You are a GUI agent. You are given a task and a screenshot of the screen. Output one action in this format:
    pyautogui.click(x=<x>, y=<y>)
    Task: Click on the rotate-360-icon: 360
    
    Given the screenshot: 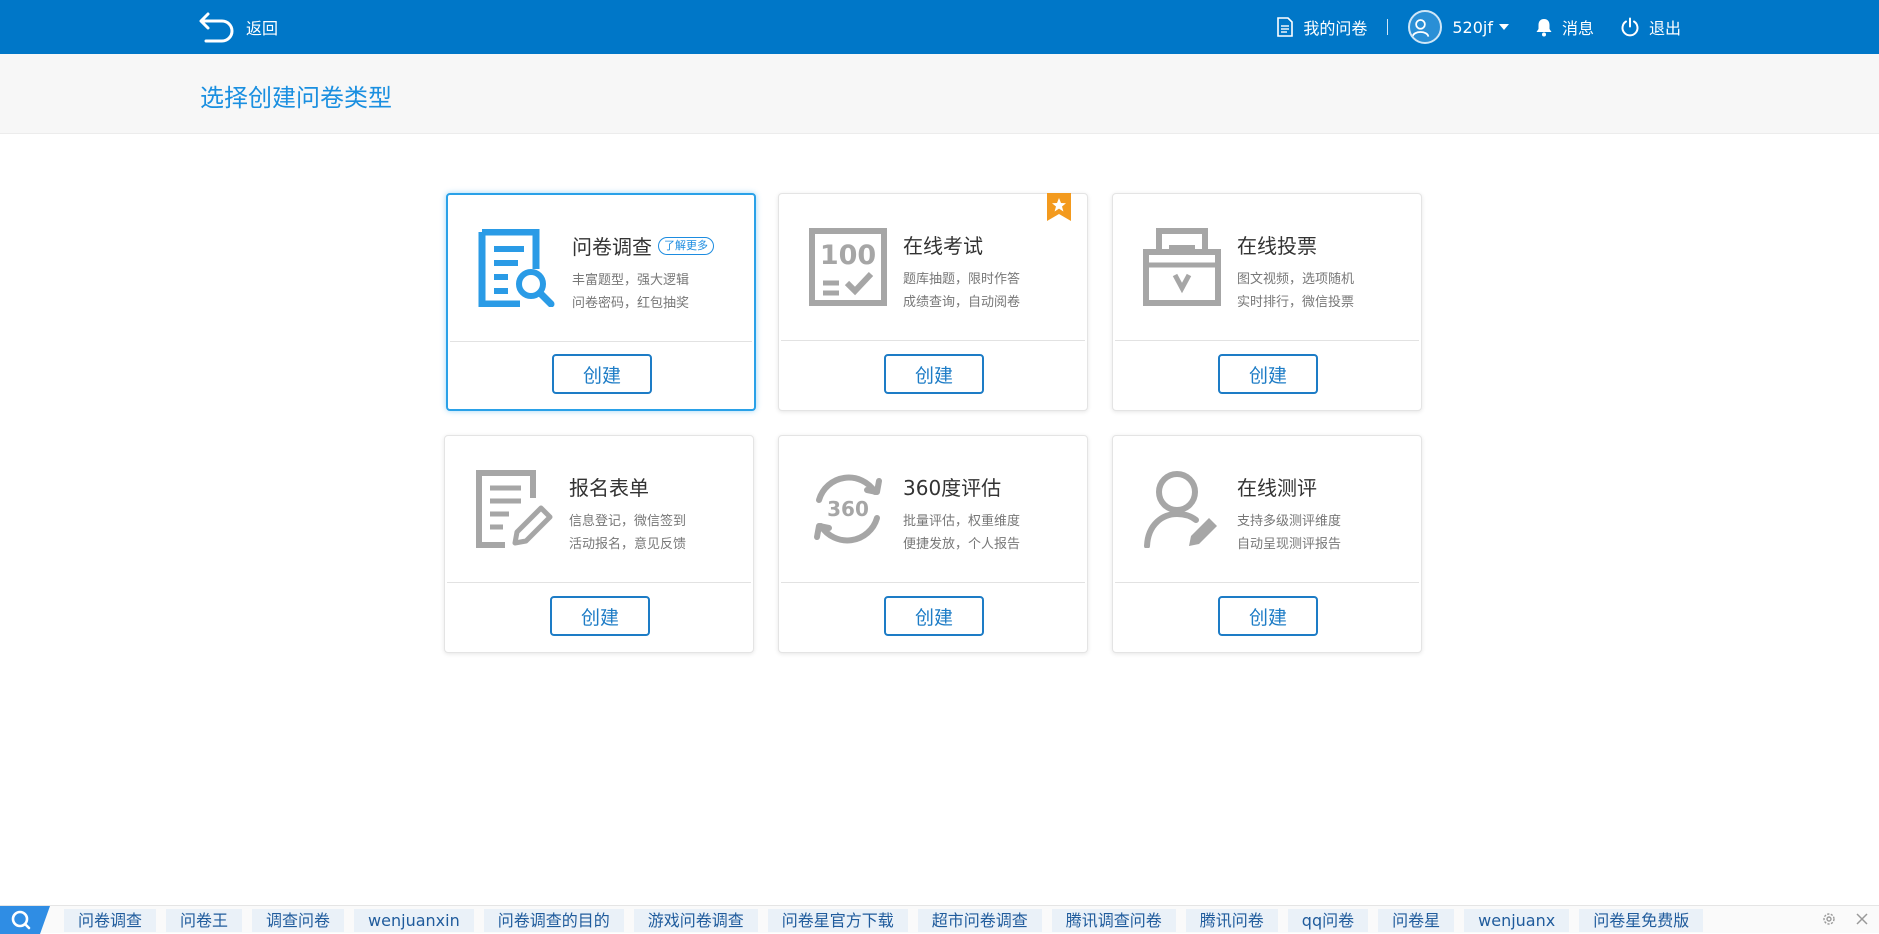 What is the action you would take?
    pyautogui.click(x=848, y=509)
    